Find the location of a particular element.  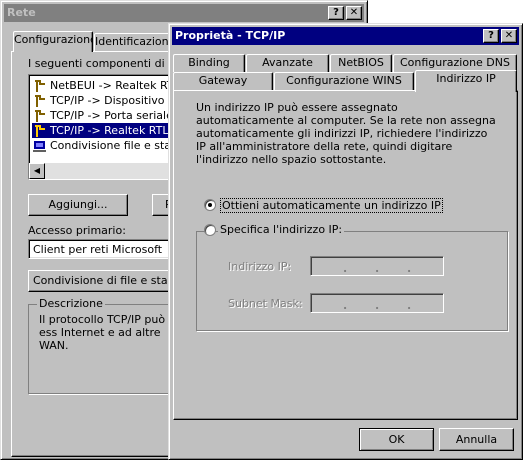

manual-ip-radio is located at coordinates (210, 230).